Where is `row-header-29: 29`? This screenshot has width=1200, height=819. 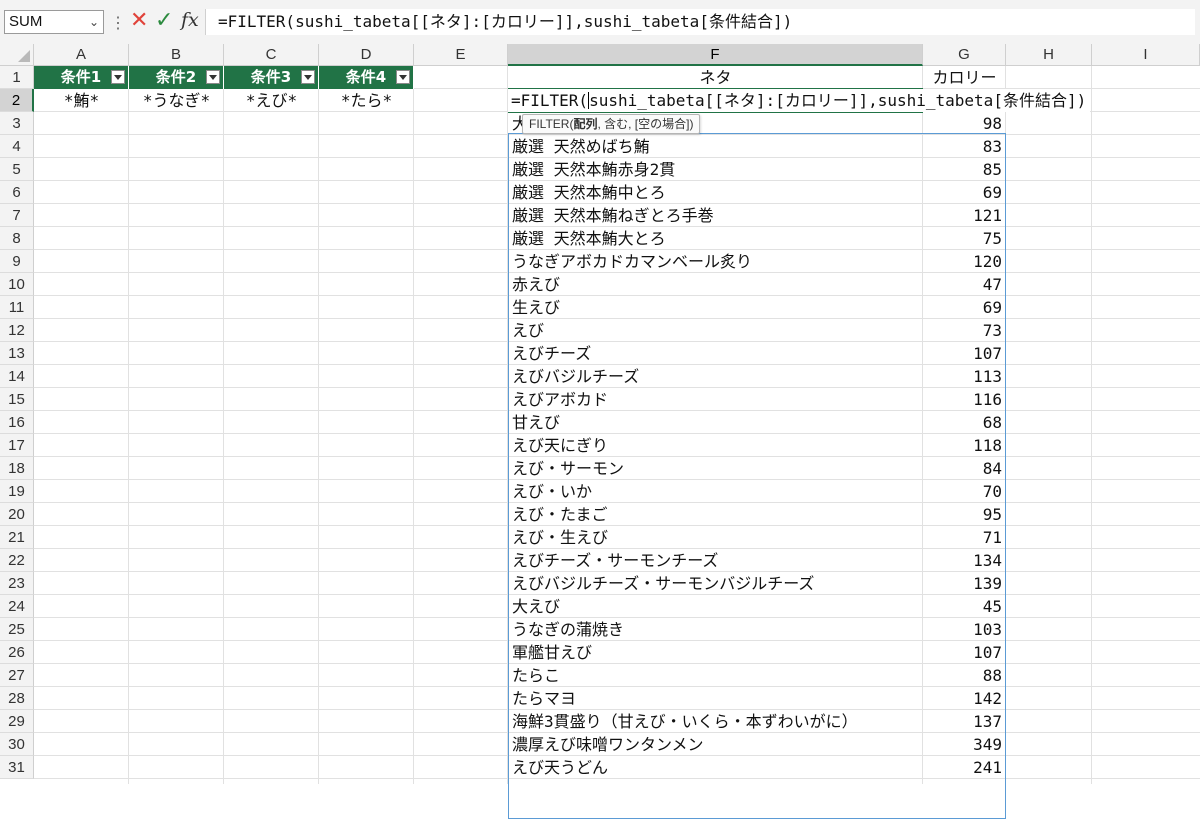
row-header-29: 29 is located at coordinates (17, 721).